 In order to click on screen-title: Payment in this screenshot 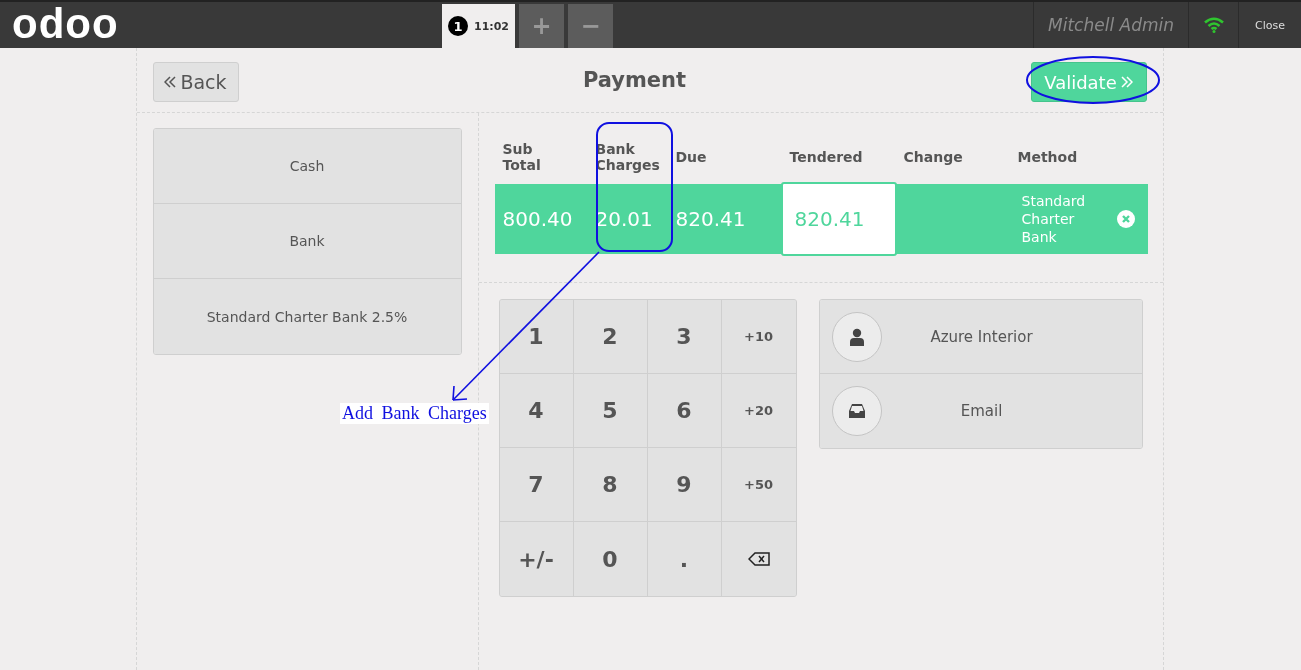, I will do `click(634, 80)`.